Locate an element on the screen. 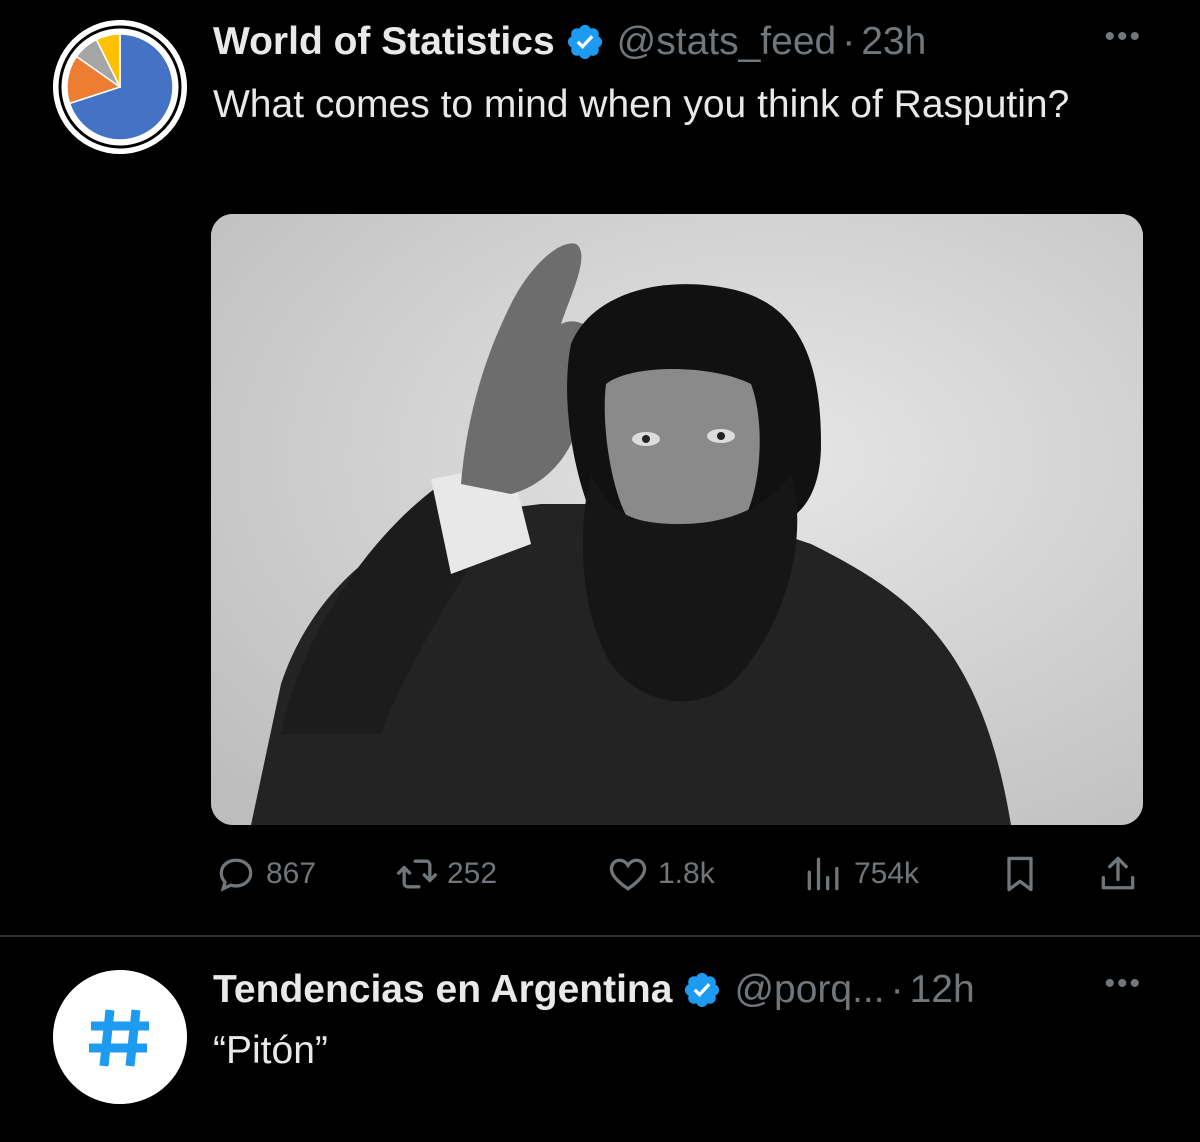 The image size is (1200, 1142). author-handle: @stats_feed is located at coordinates (727, 42).